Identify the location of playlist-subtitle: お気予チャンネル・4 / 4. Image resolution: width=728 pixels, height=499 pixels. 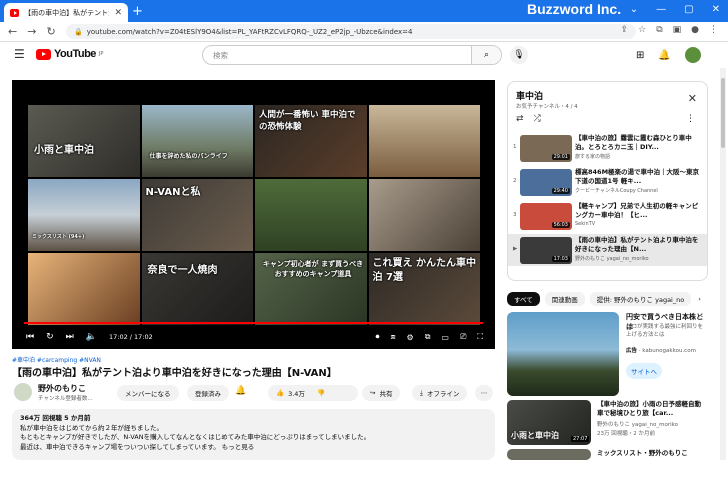
(547, 107).